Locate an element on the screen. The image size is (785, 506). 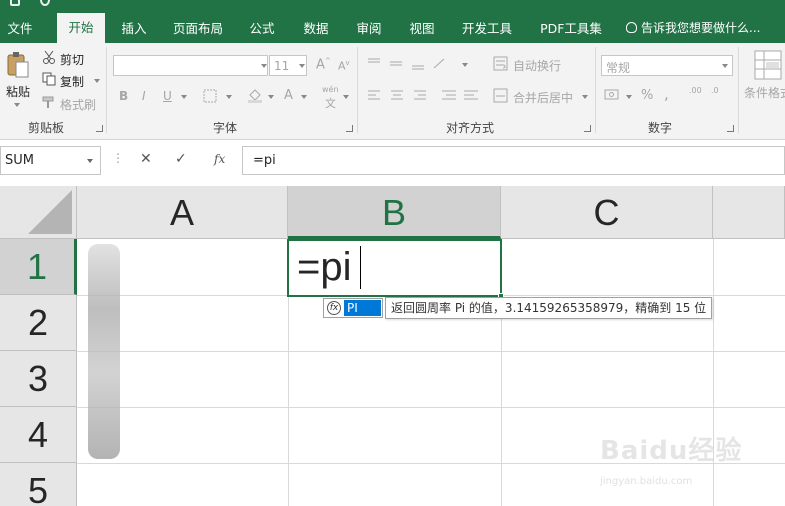
column-header-b: B is located at coordinates (394, 212).